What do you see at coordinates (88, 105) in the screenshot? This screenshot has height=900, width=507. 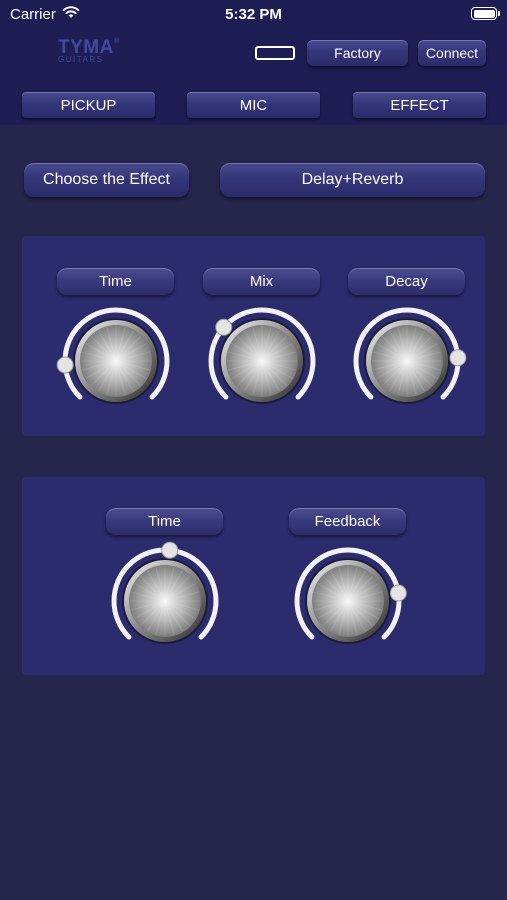 I see `tab-pickup: PICKUP` at bounding box center [88, 105].